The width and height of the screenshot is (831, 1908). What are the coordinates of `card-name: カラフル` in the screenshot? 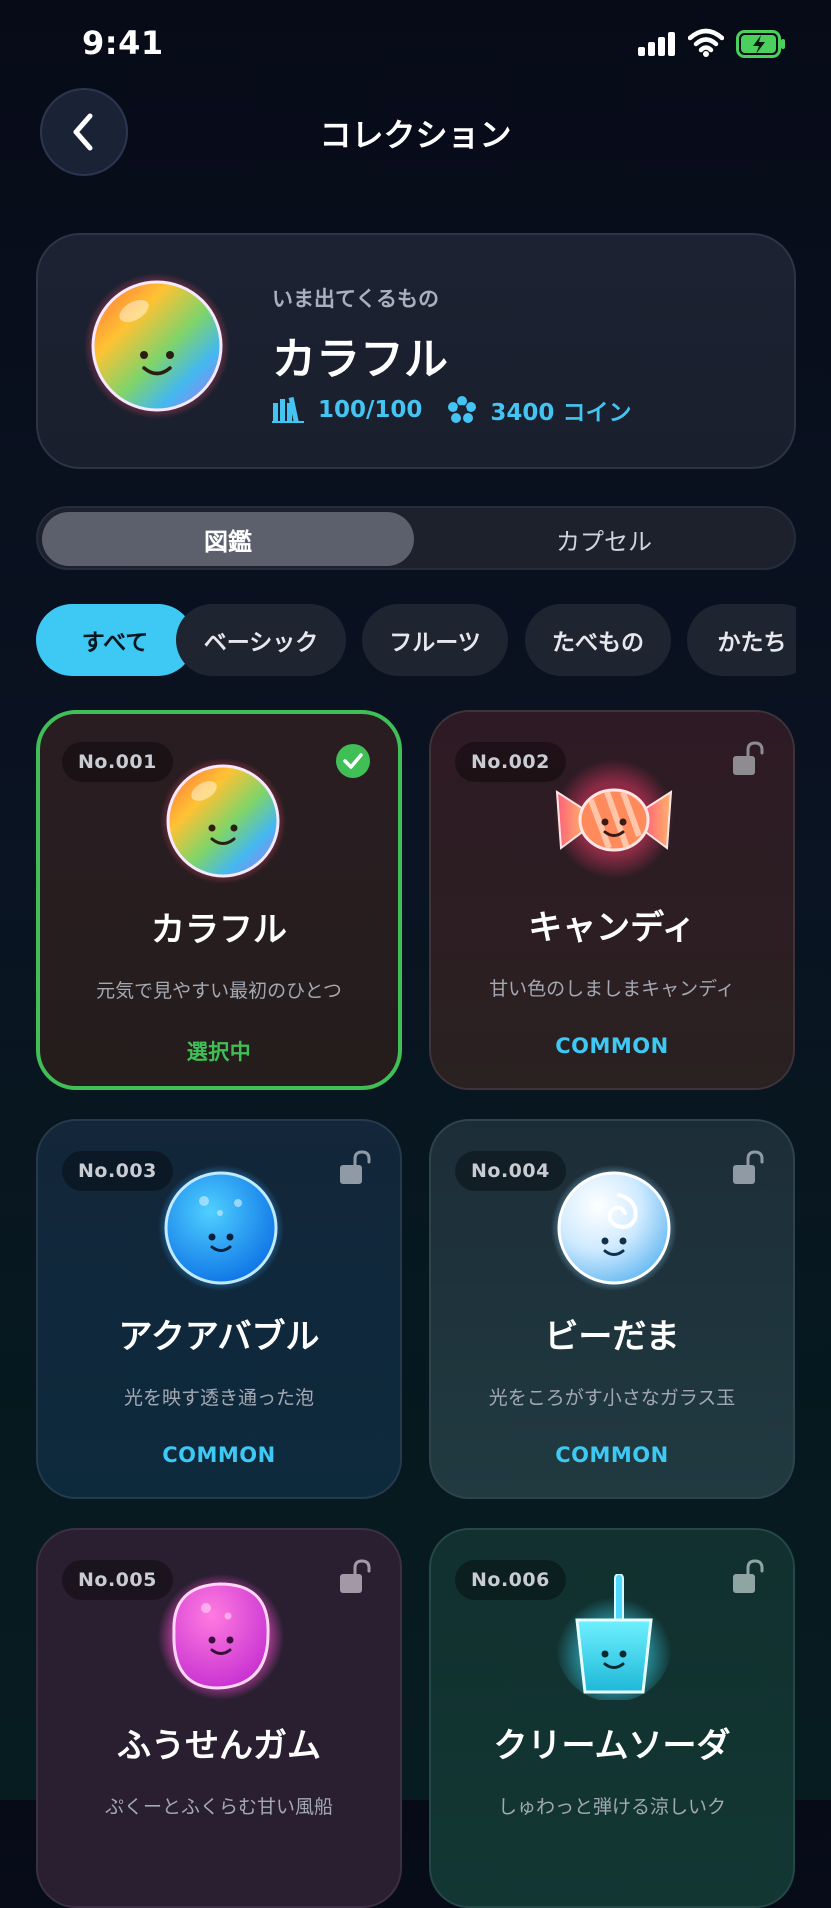 It's located at (219, 930).